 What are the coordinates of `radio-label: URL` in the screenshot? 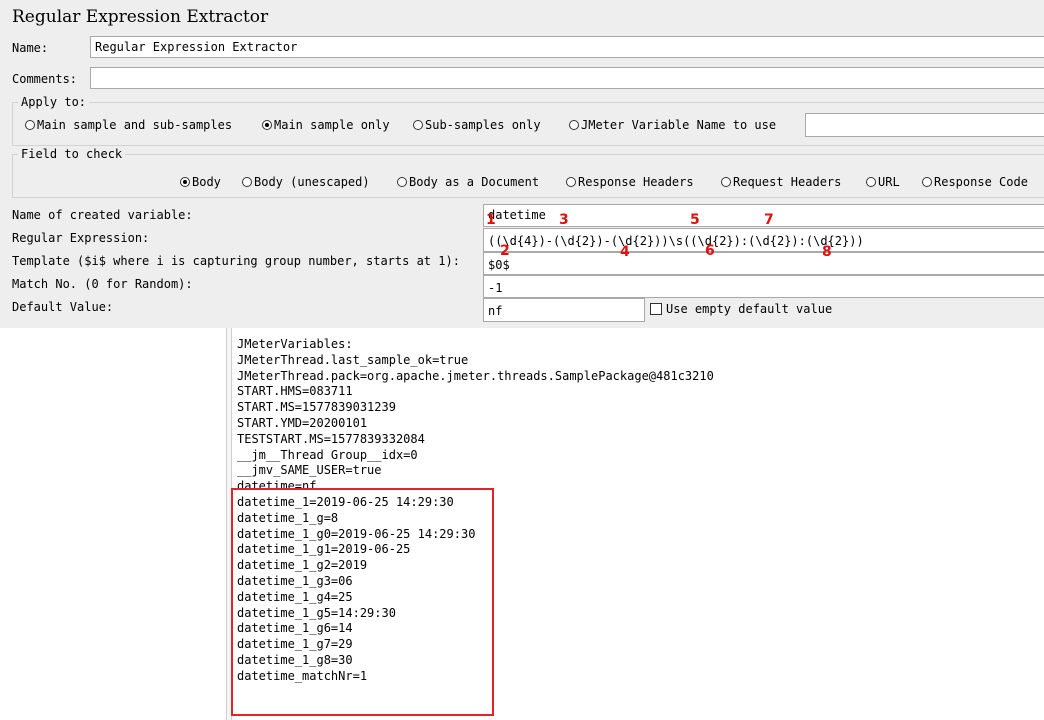 It's located at (889, 182).